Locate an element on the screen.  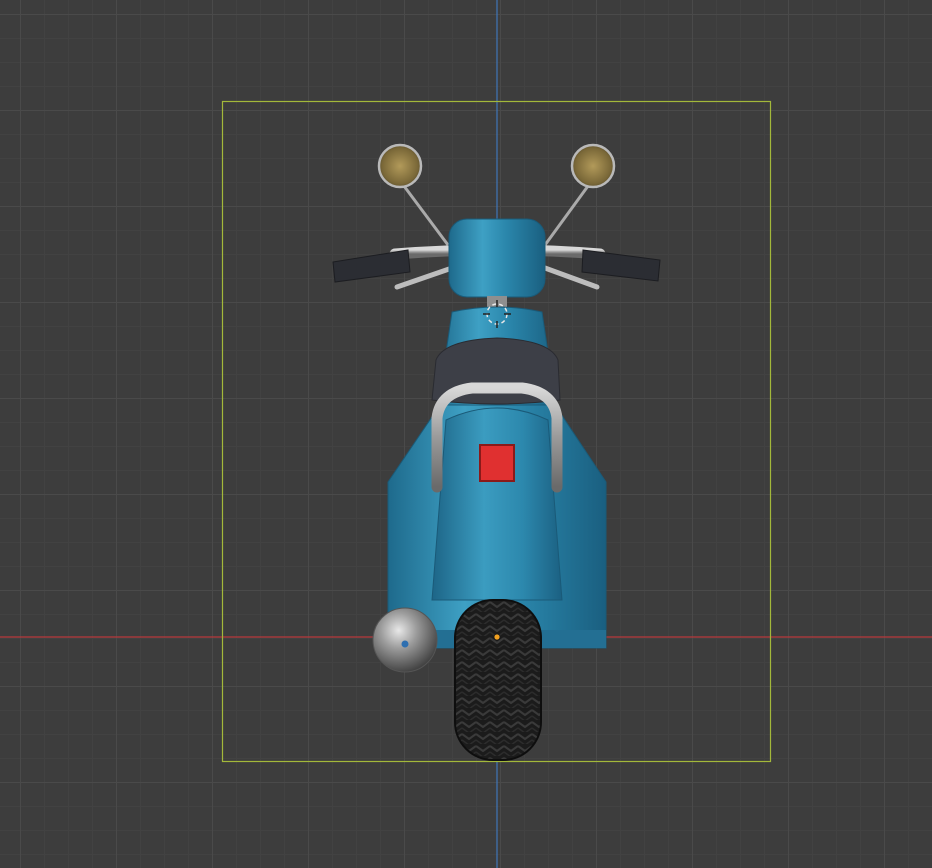
rear-tire is located at coordinates (498, 680).